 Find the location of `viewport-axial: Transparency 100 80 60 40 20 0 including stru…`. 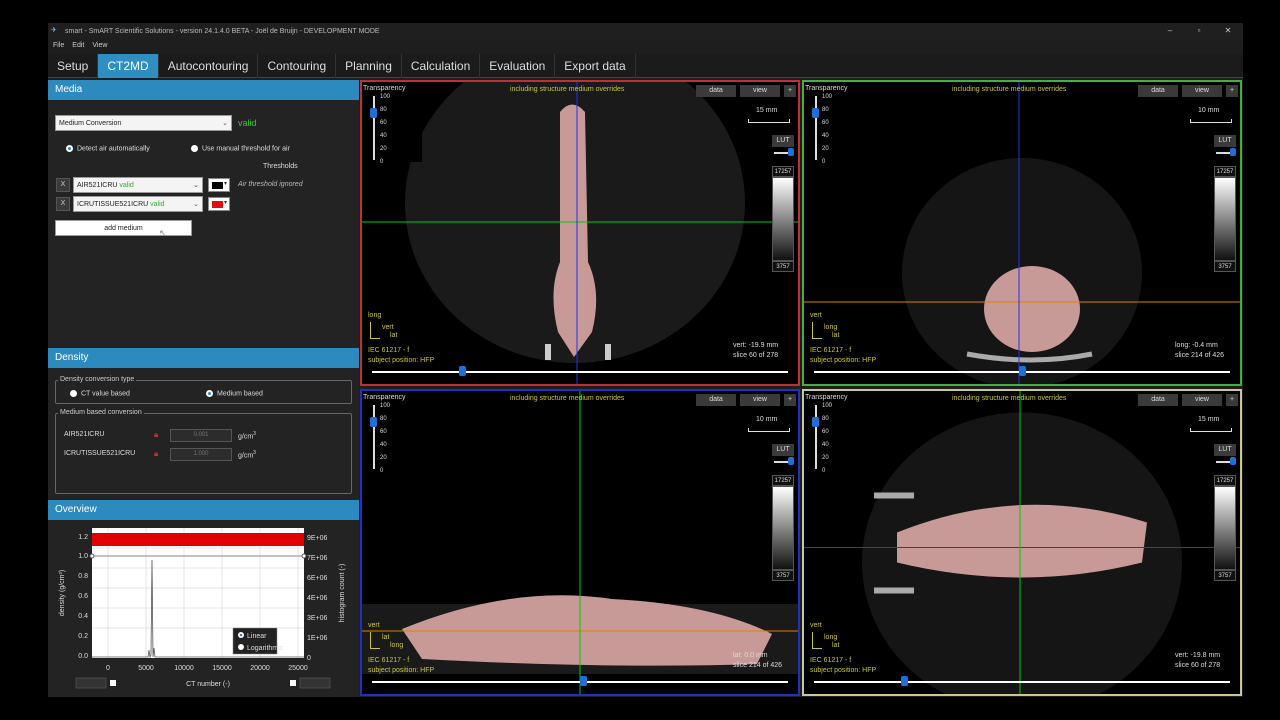

viewport-axial: Transparency 100 80 60 40 20 0 including stru… is located at coordinates (1022, 233).